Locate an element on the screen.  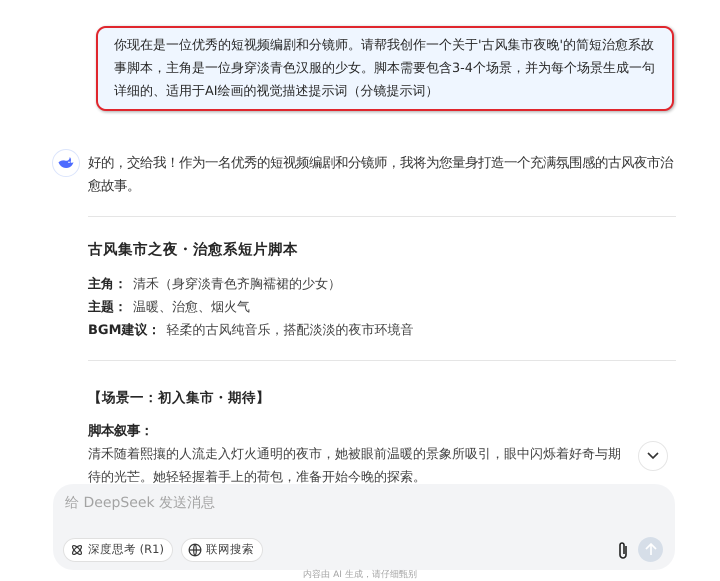
arrow-up-icon is located at coordinates (650, 549).